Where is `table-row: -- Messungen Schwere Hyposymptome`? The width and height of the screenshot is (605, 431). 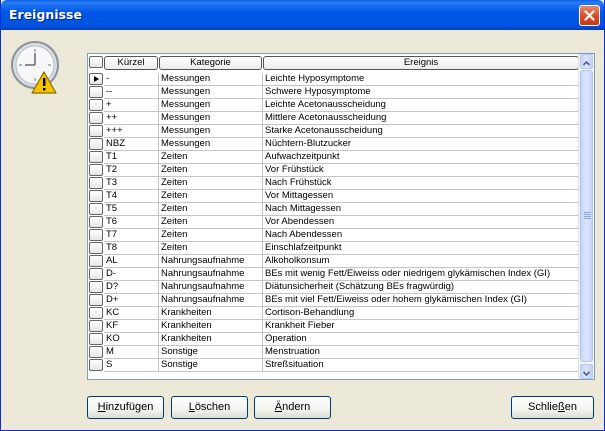
table-row: -- Messungen Schwere Hyposymptome is located at coordinates (335, 92).